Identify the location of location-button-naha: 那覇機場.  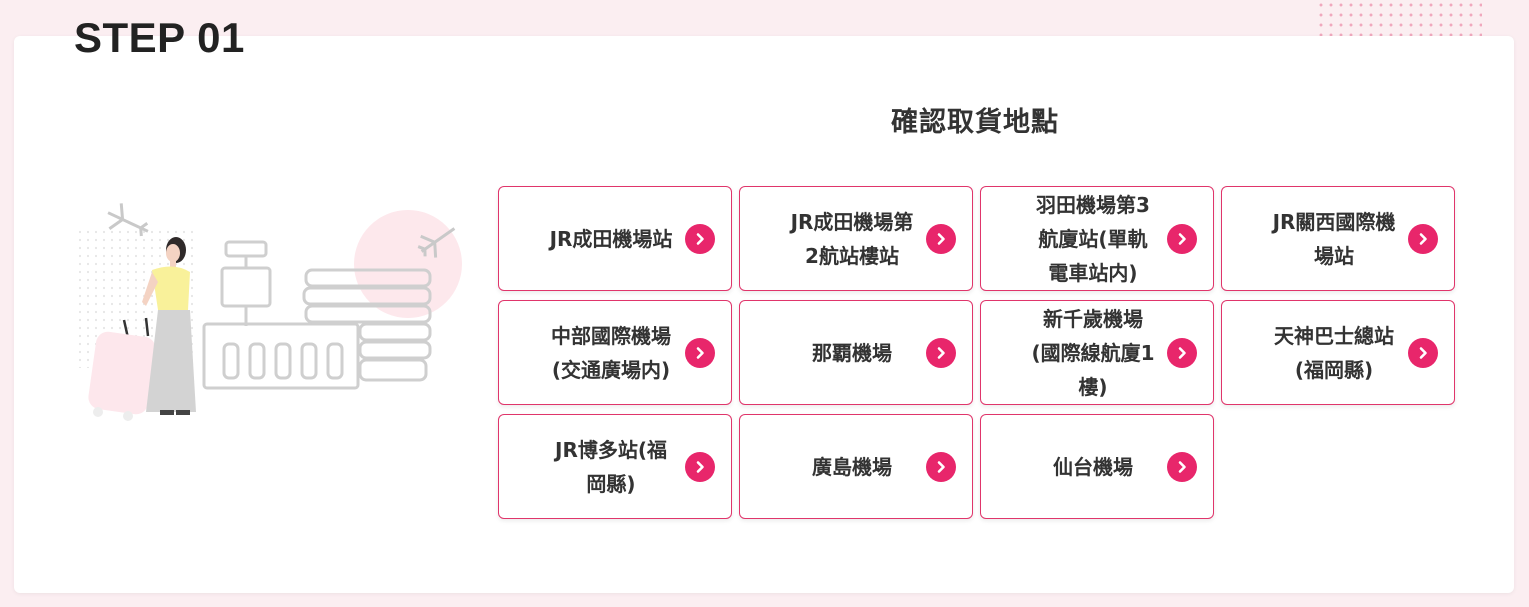
(856, 352).